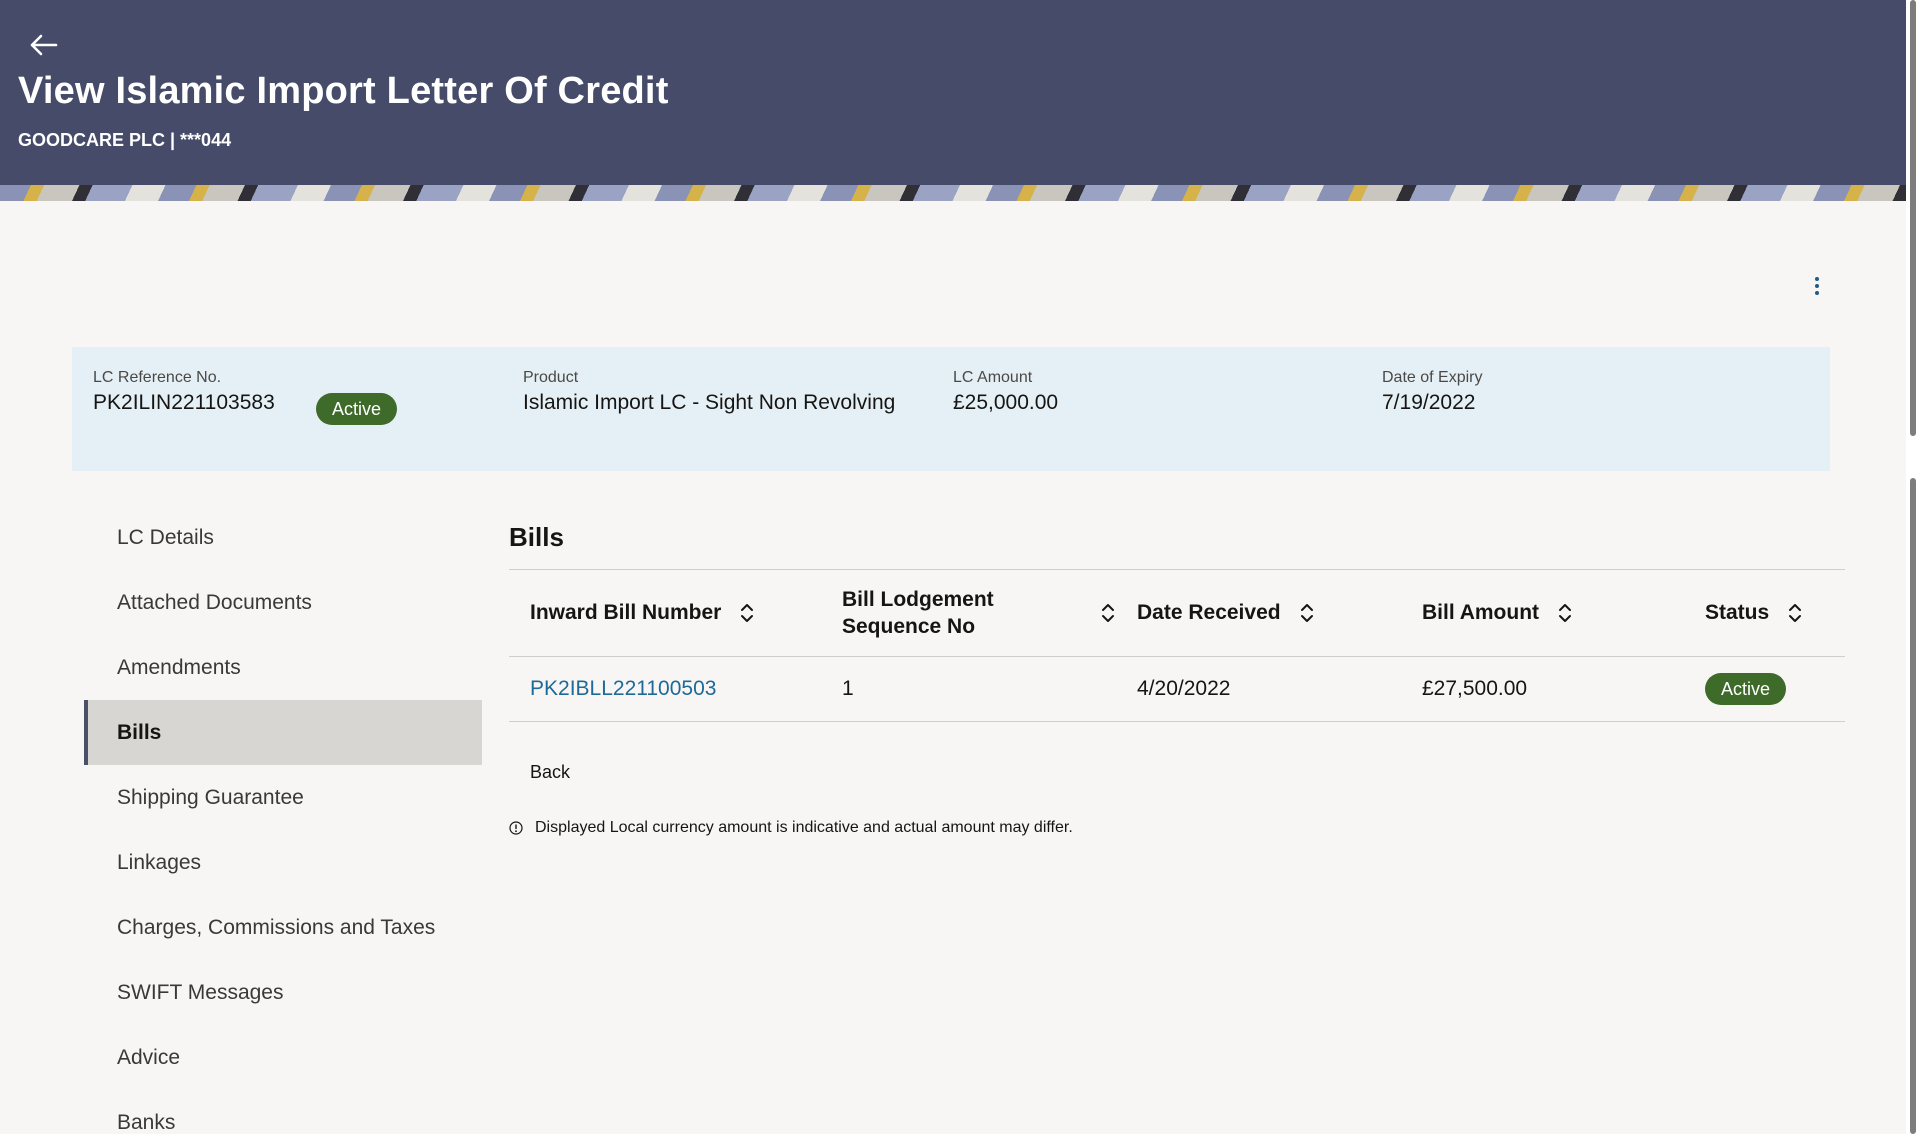 This screenshot has height=1134, width=1920. I want to click on cell-sequence: 1, so click(968, 689).